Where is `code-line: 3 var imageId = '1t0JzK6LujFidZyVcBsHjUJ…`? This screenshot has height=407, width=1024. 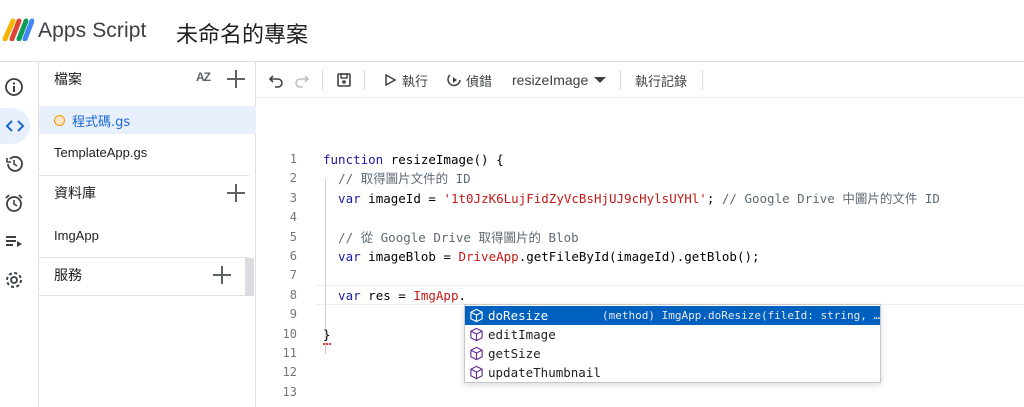
code-line: 3 var imageId = '1t0JzK6LujFidZyVcBsHjUJ… is located at coordinates (640, 198).